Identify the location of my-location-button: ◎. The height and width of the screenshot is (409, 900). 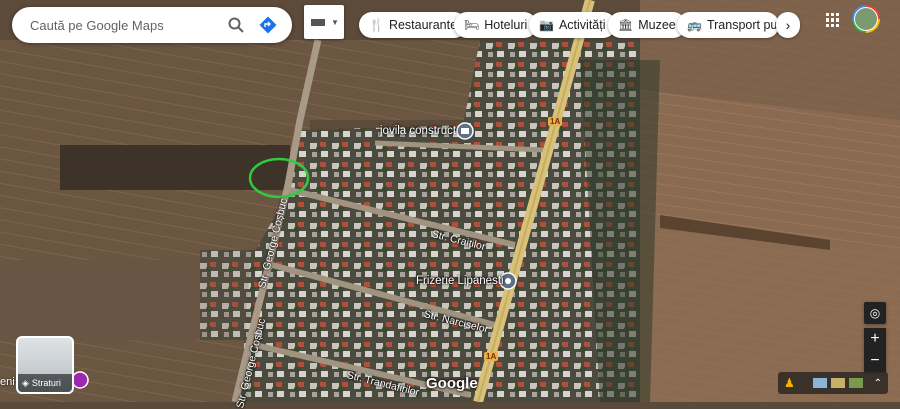
(875, 313).